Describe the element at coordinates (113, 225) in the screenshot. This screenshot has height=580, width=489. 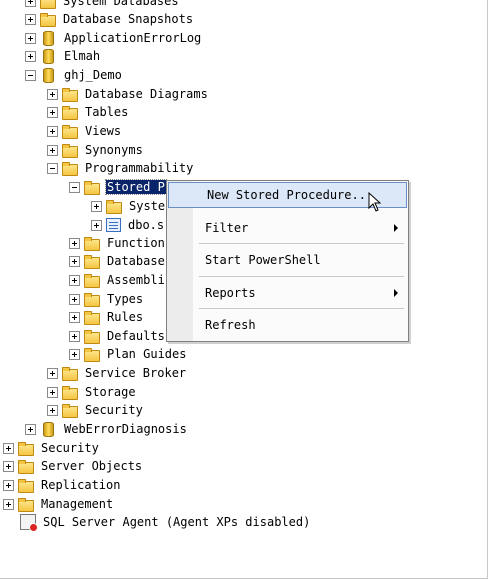
I see `stored-procedure-icon` at that location.